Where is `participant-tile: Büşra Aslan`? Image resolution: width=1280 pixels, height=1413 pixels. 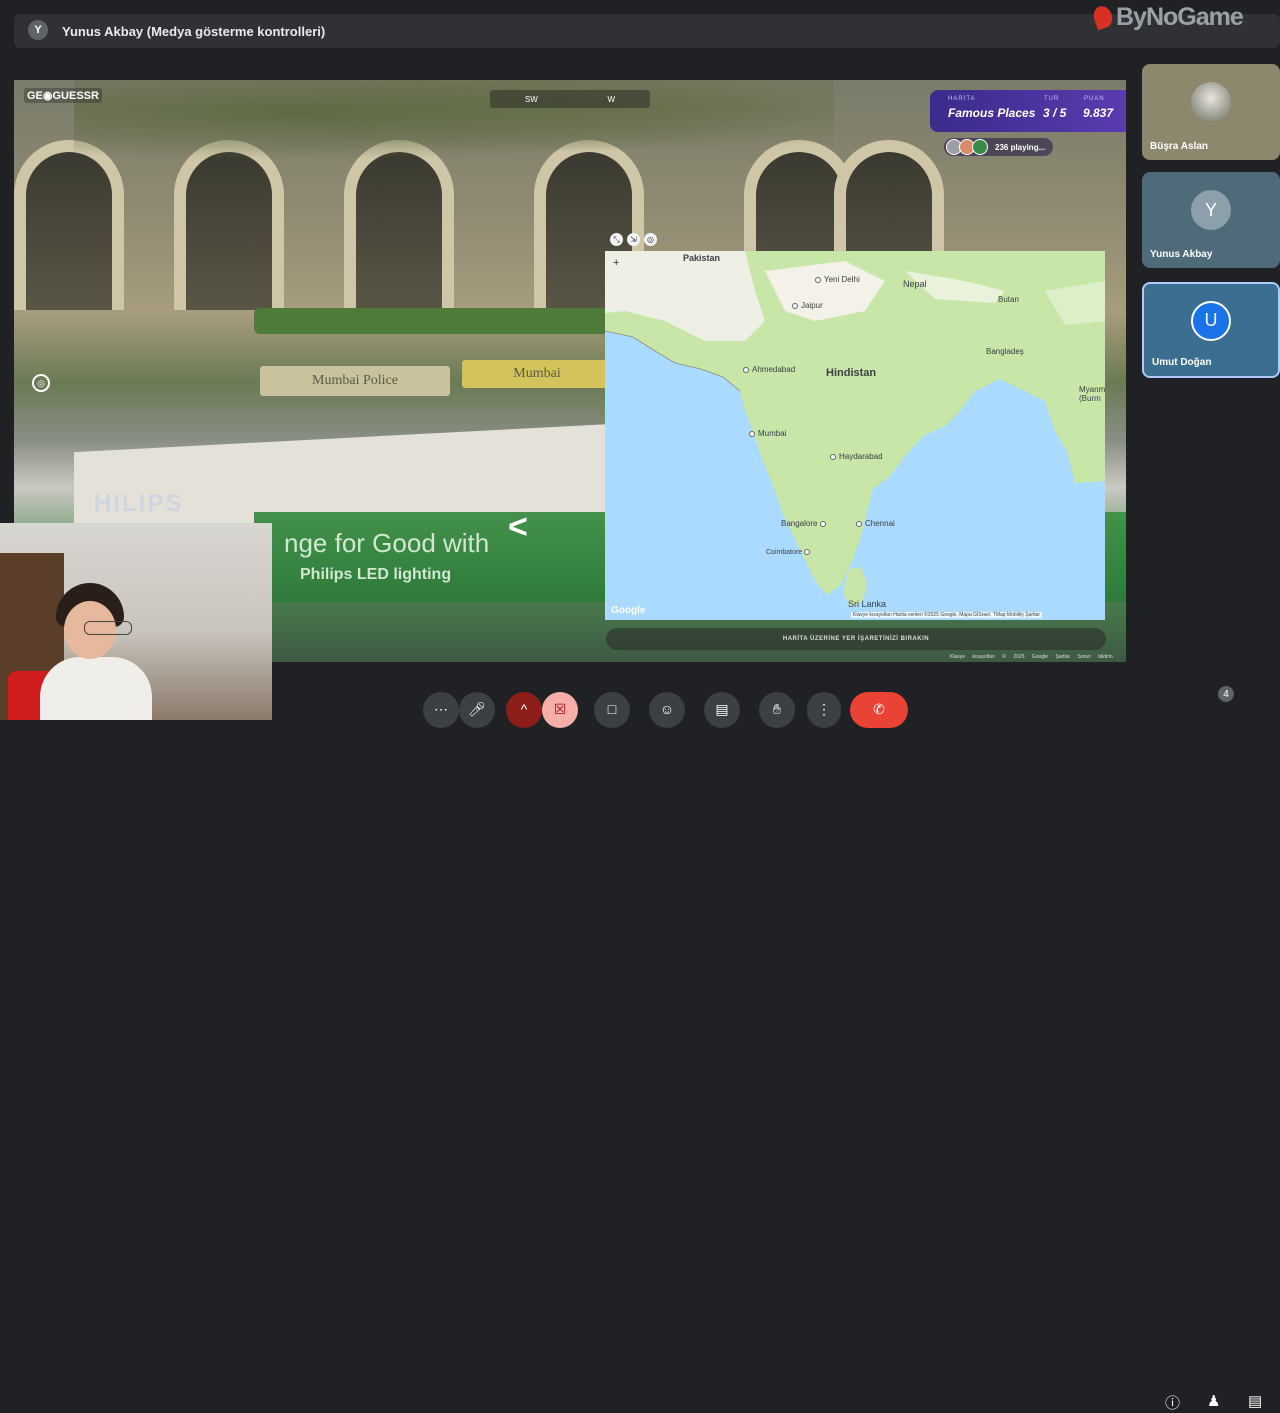 participant-tile: Büşra Aslan is located at coordinates (1211, 112).